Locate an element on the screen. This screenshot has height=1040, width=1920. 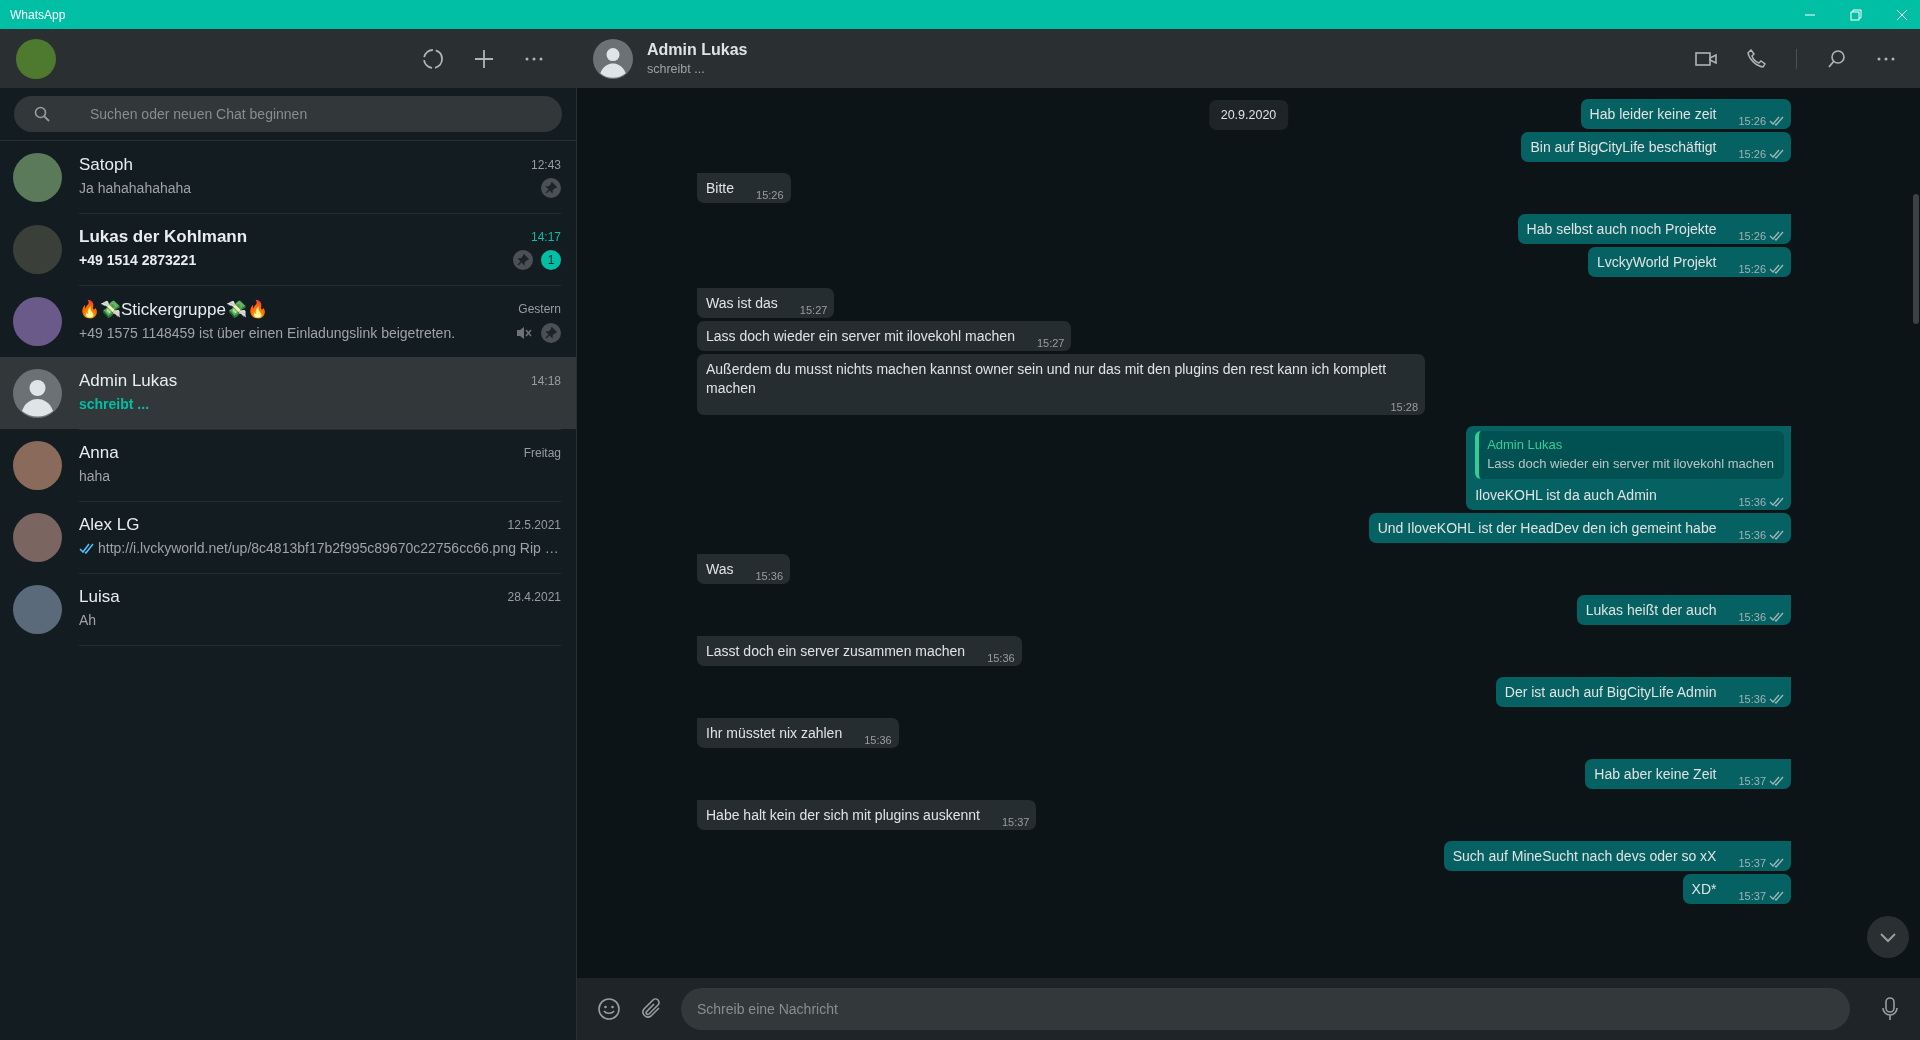
window-title: WhatsApp is located at coordinates (38, 14).